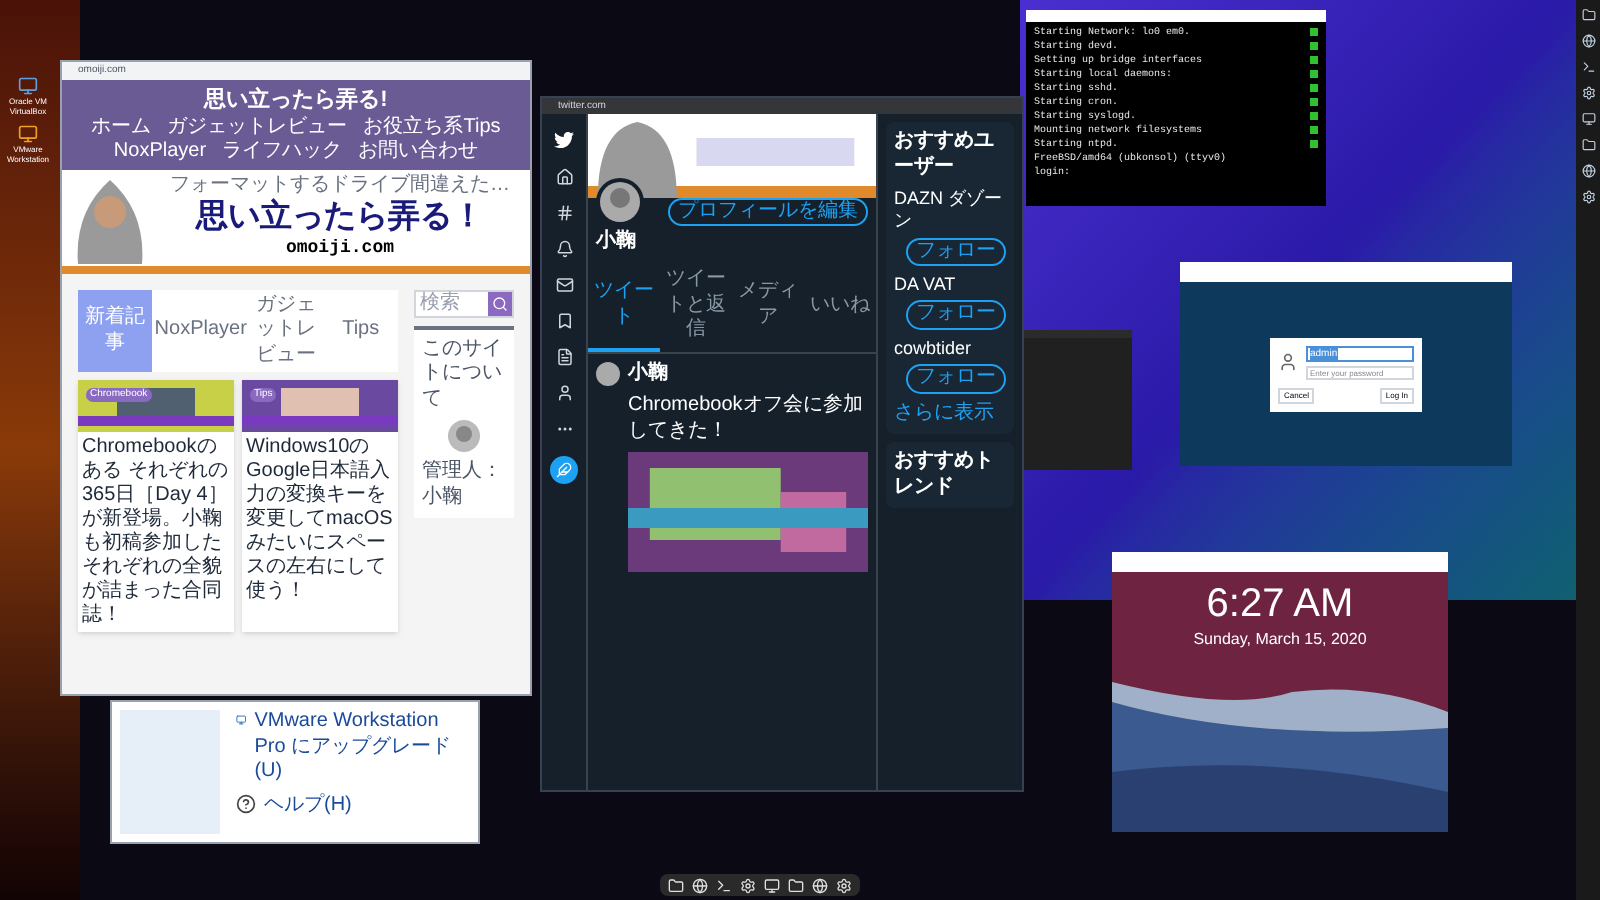  Describe the element at coordinates (360, 331) in the screenshot. I see `category-tab: Tips` at that location.